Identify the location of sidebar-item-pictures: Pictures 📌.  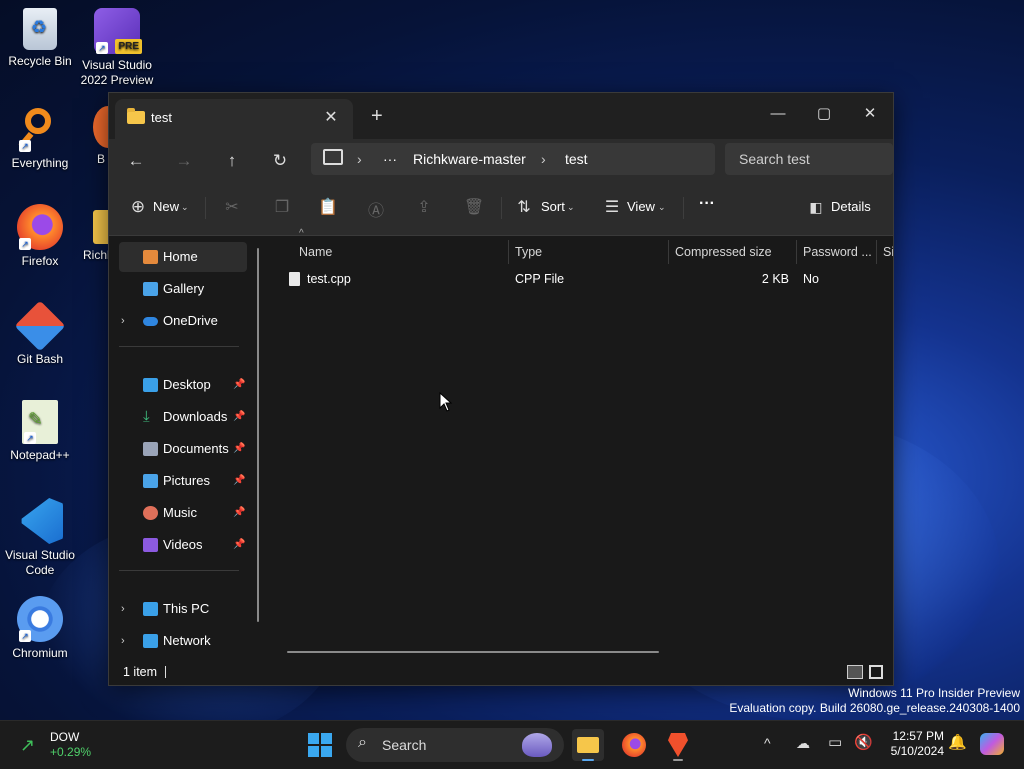
(183, 481).